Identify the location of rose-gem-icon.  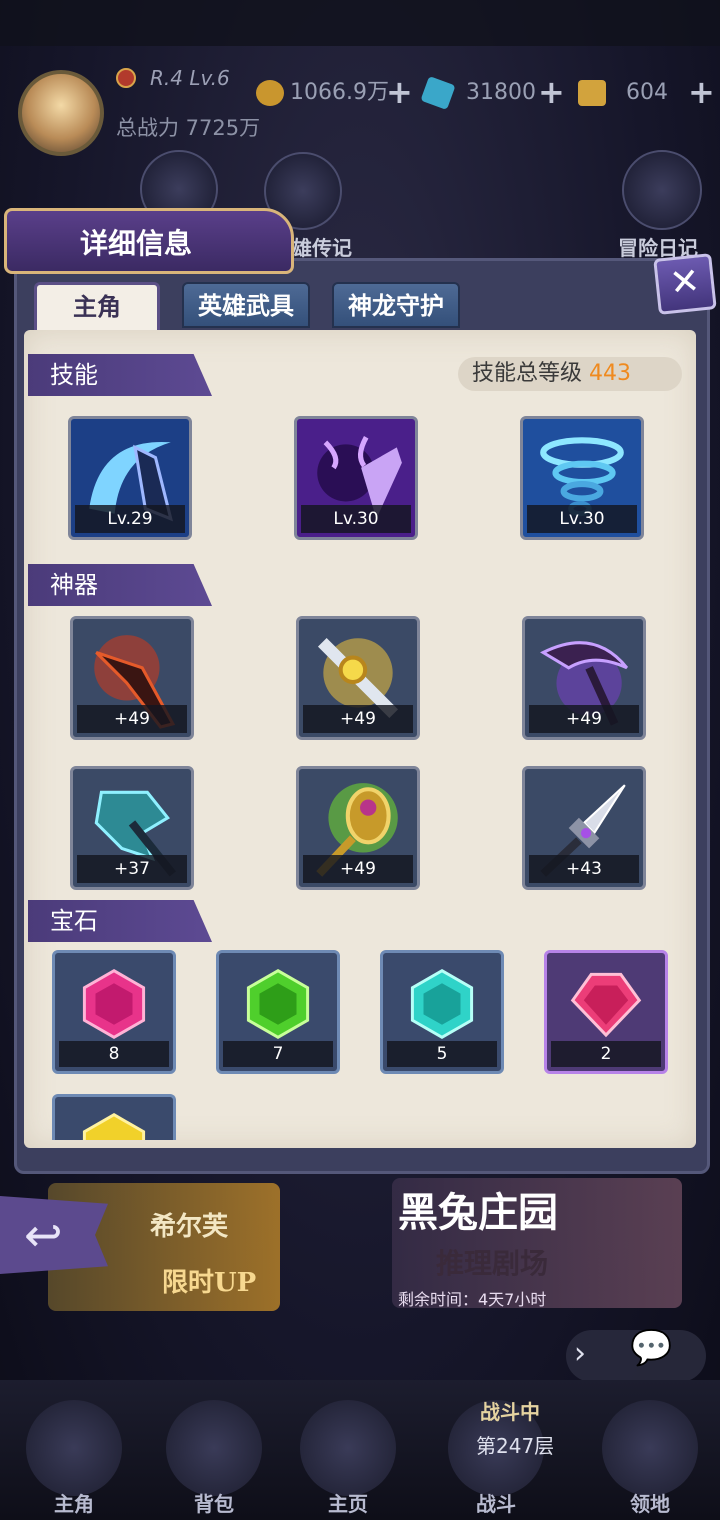
(606, 1005).